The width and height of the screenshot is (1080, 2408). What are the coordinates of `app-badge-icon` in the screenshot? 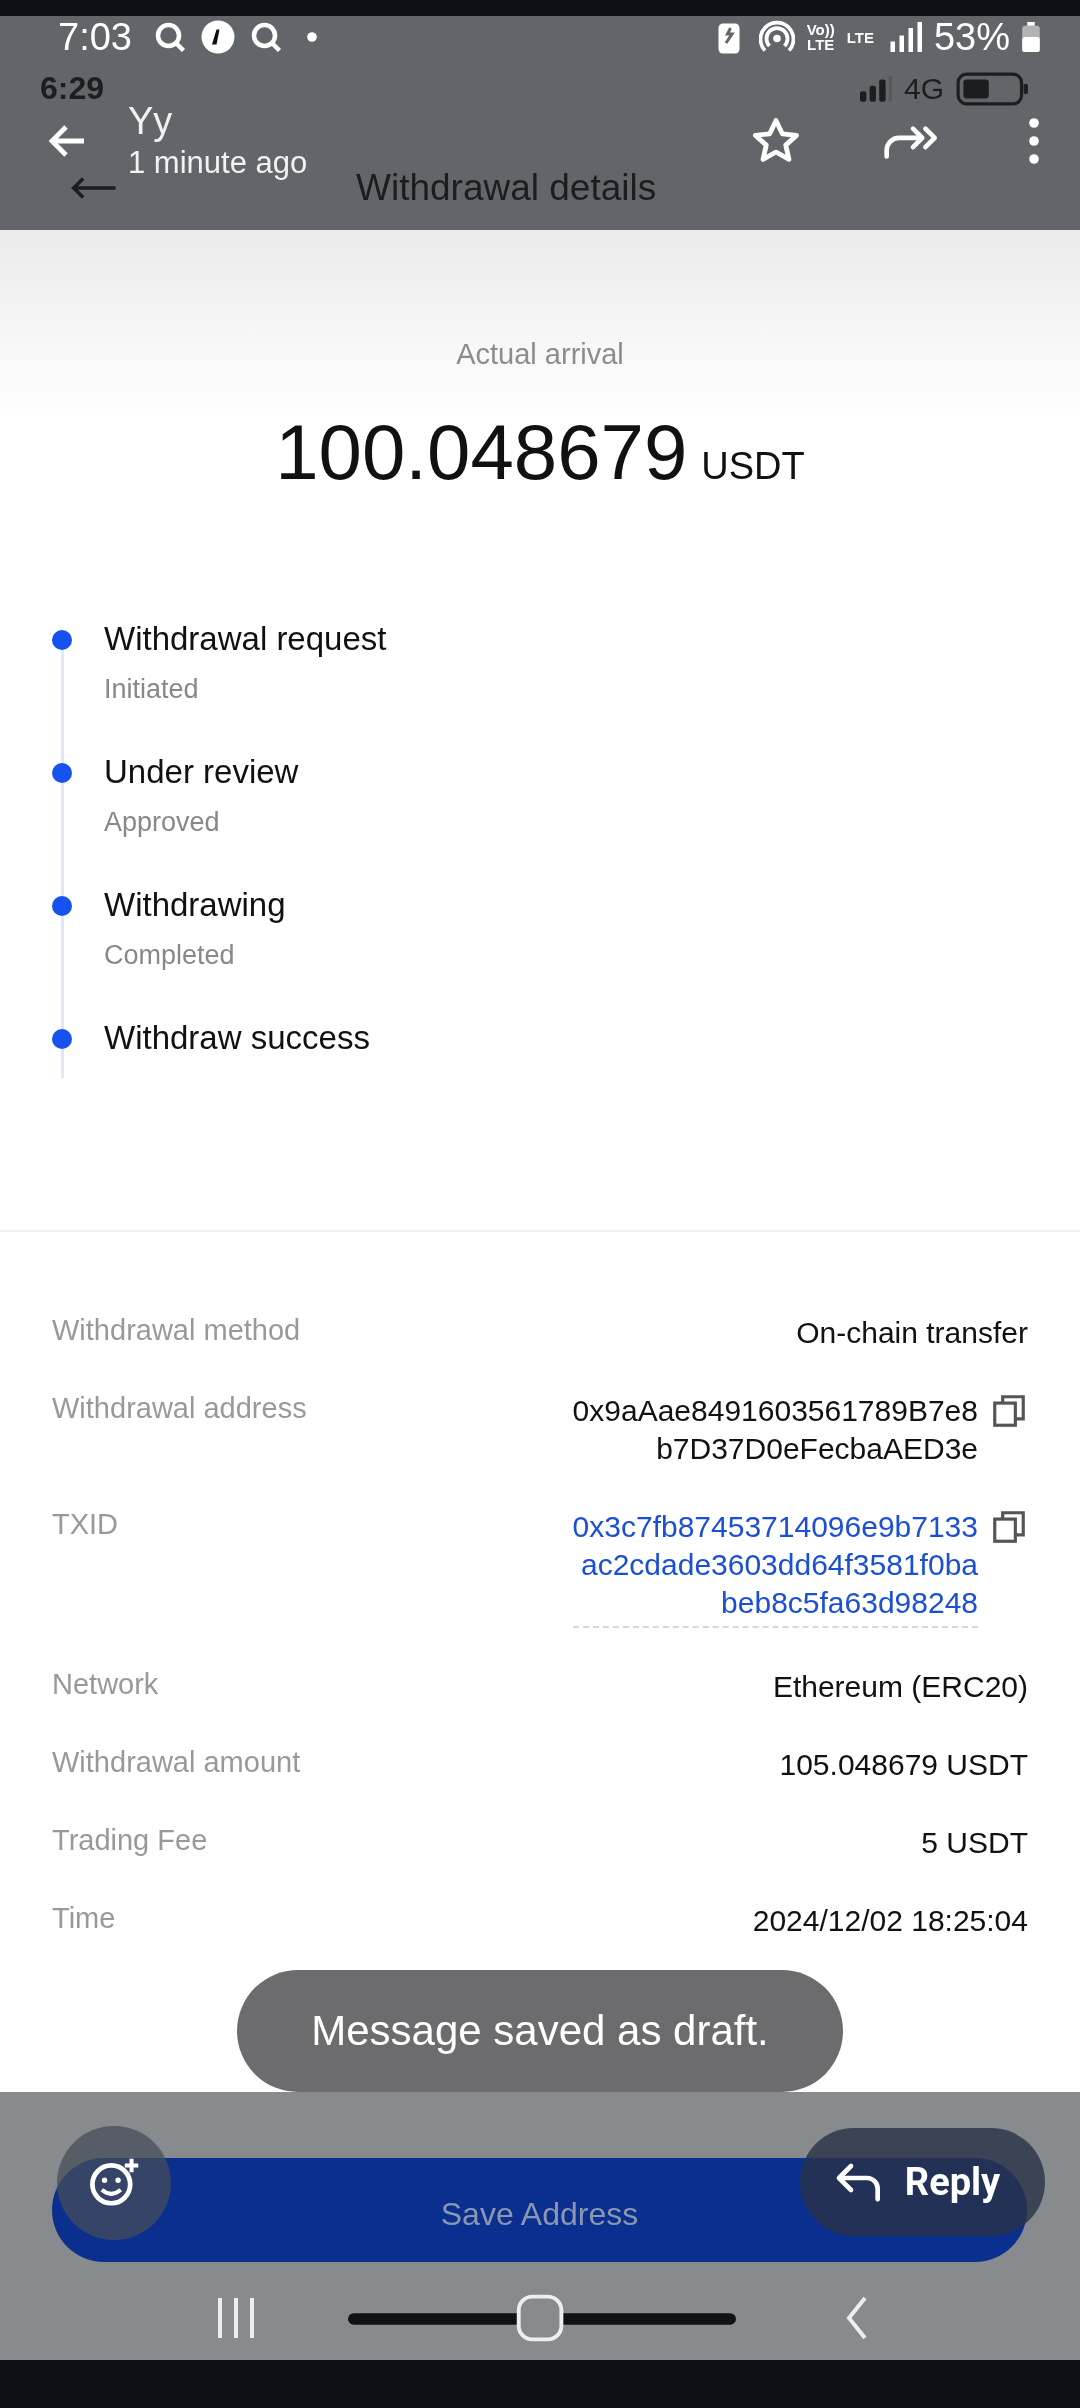 It's located at (217, 37).